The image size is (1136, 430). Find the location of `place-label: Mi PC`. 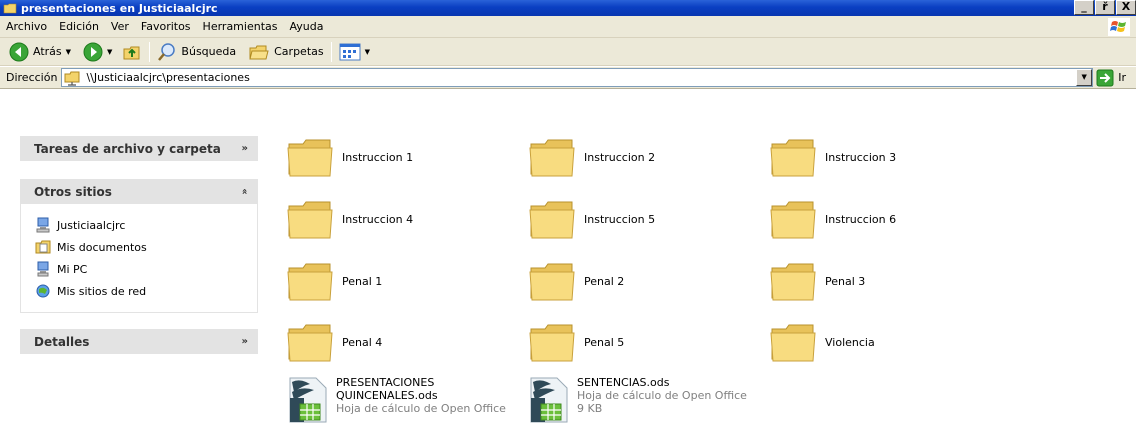

place-label: Mi PC is located at coordinates (72, 269).